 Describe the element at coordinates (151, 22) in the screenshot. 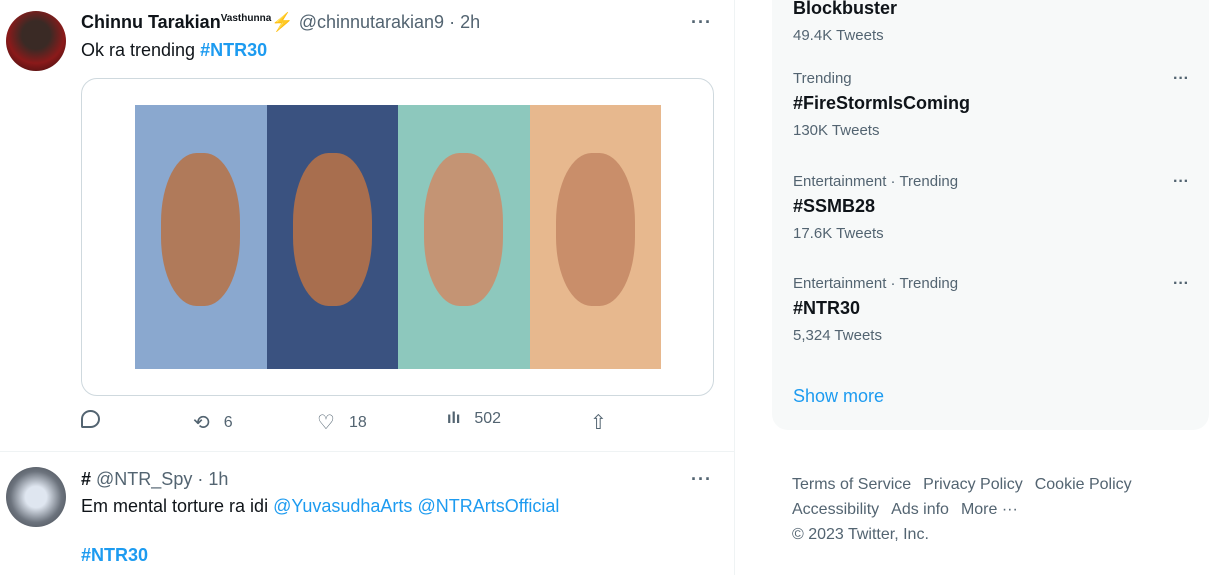

I see `author-name: Chinnu Tarakian` at that location.